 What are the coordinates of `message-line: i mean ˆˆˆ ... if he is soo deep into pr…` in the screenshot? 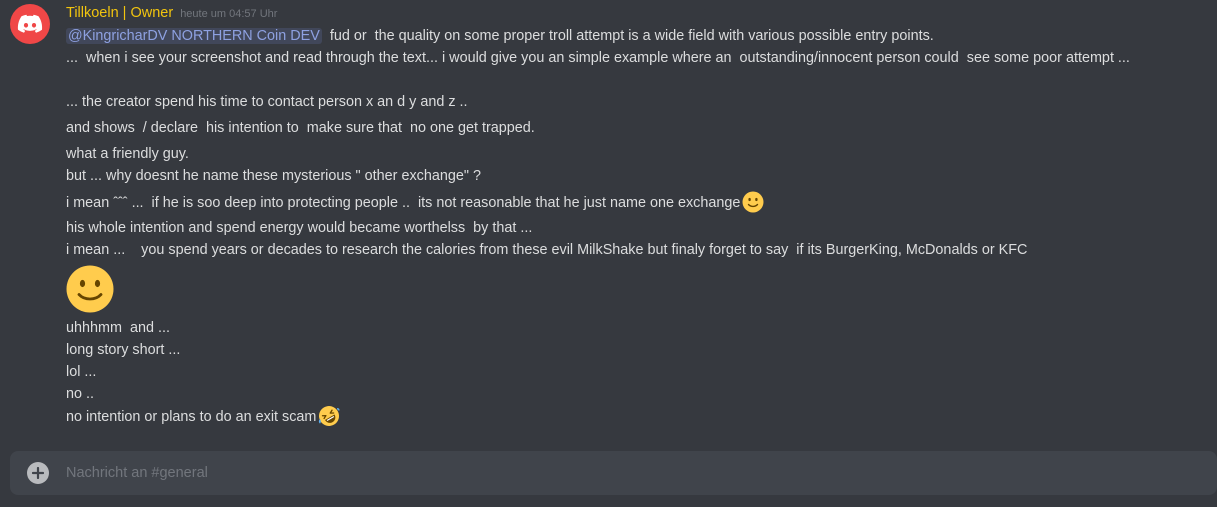 It's located at (415, 202).